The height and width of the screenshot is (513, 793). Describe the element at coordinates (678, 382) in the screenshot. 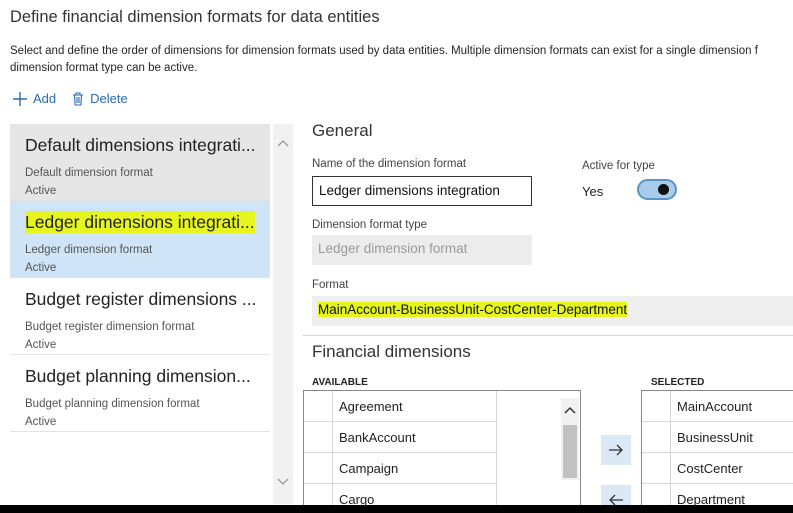

I see `selected-header: SELECTED` at that location.